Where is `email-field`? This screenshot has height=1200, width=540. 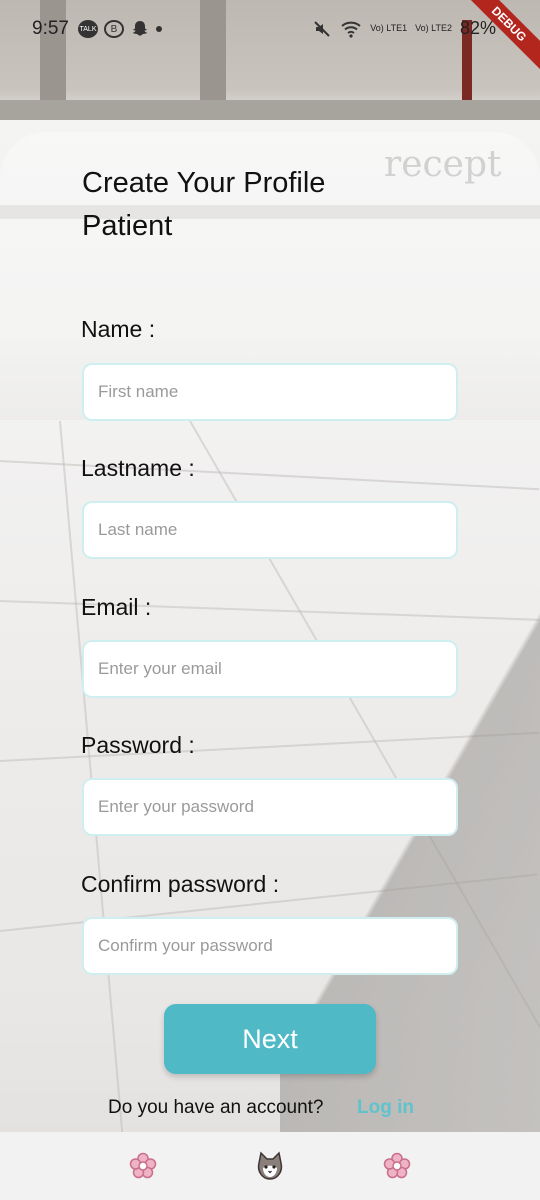
email-field is located at coordinates (270, 669).